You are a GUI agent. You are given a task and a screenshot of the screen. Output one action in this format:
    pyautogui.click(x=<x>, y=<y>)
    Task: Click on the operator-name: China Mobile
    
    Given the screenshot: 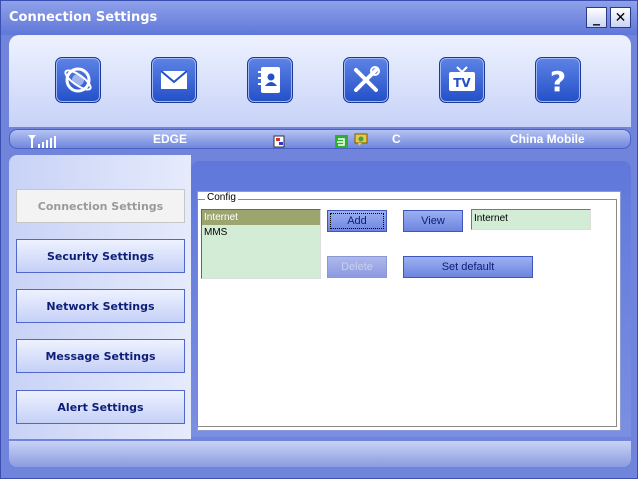 What is the action you would take?
    pyautogui.click(x=547, y=139)
    